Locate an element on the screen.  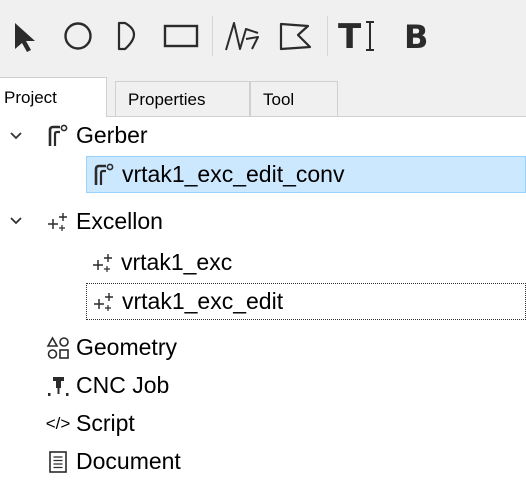
tab-project: Project is located at coordinates (53, 97).